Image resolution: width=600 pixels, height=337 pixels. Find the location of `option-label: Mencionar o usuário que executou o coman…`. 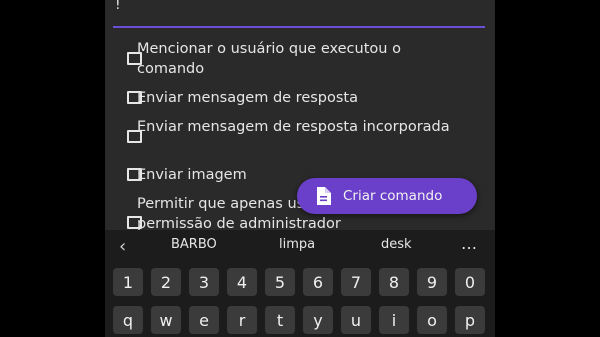

option-label: Mencionar o usuário que executou o coman… is located at coordinates (269, 59).